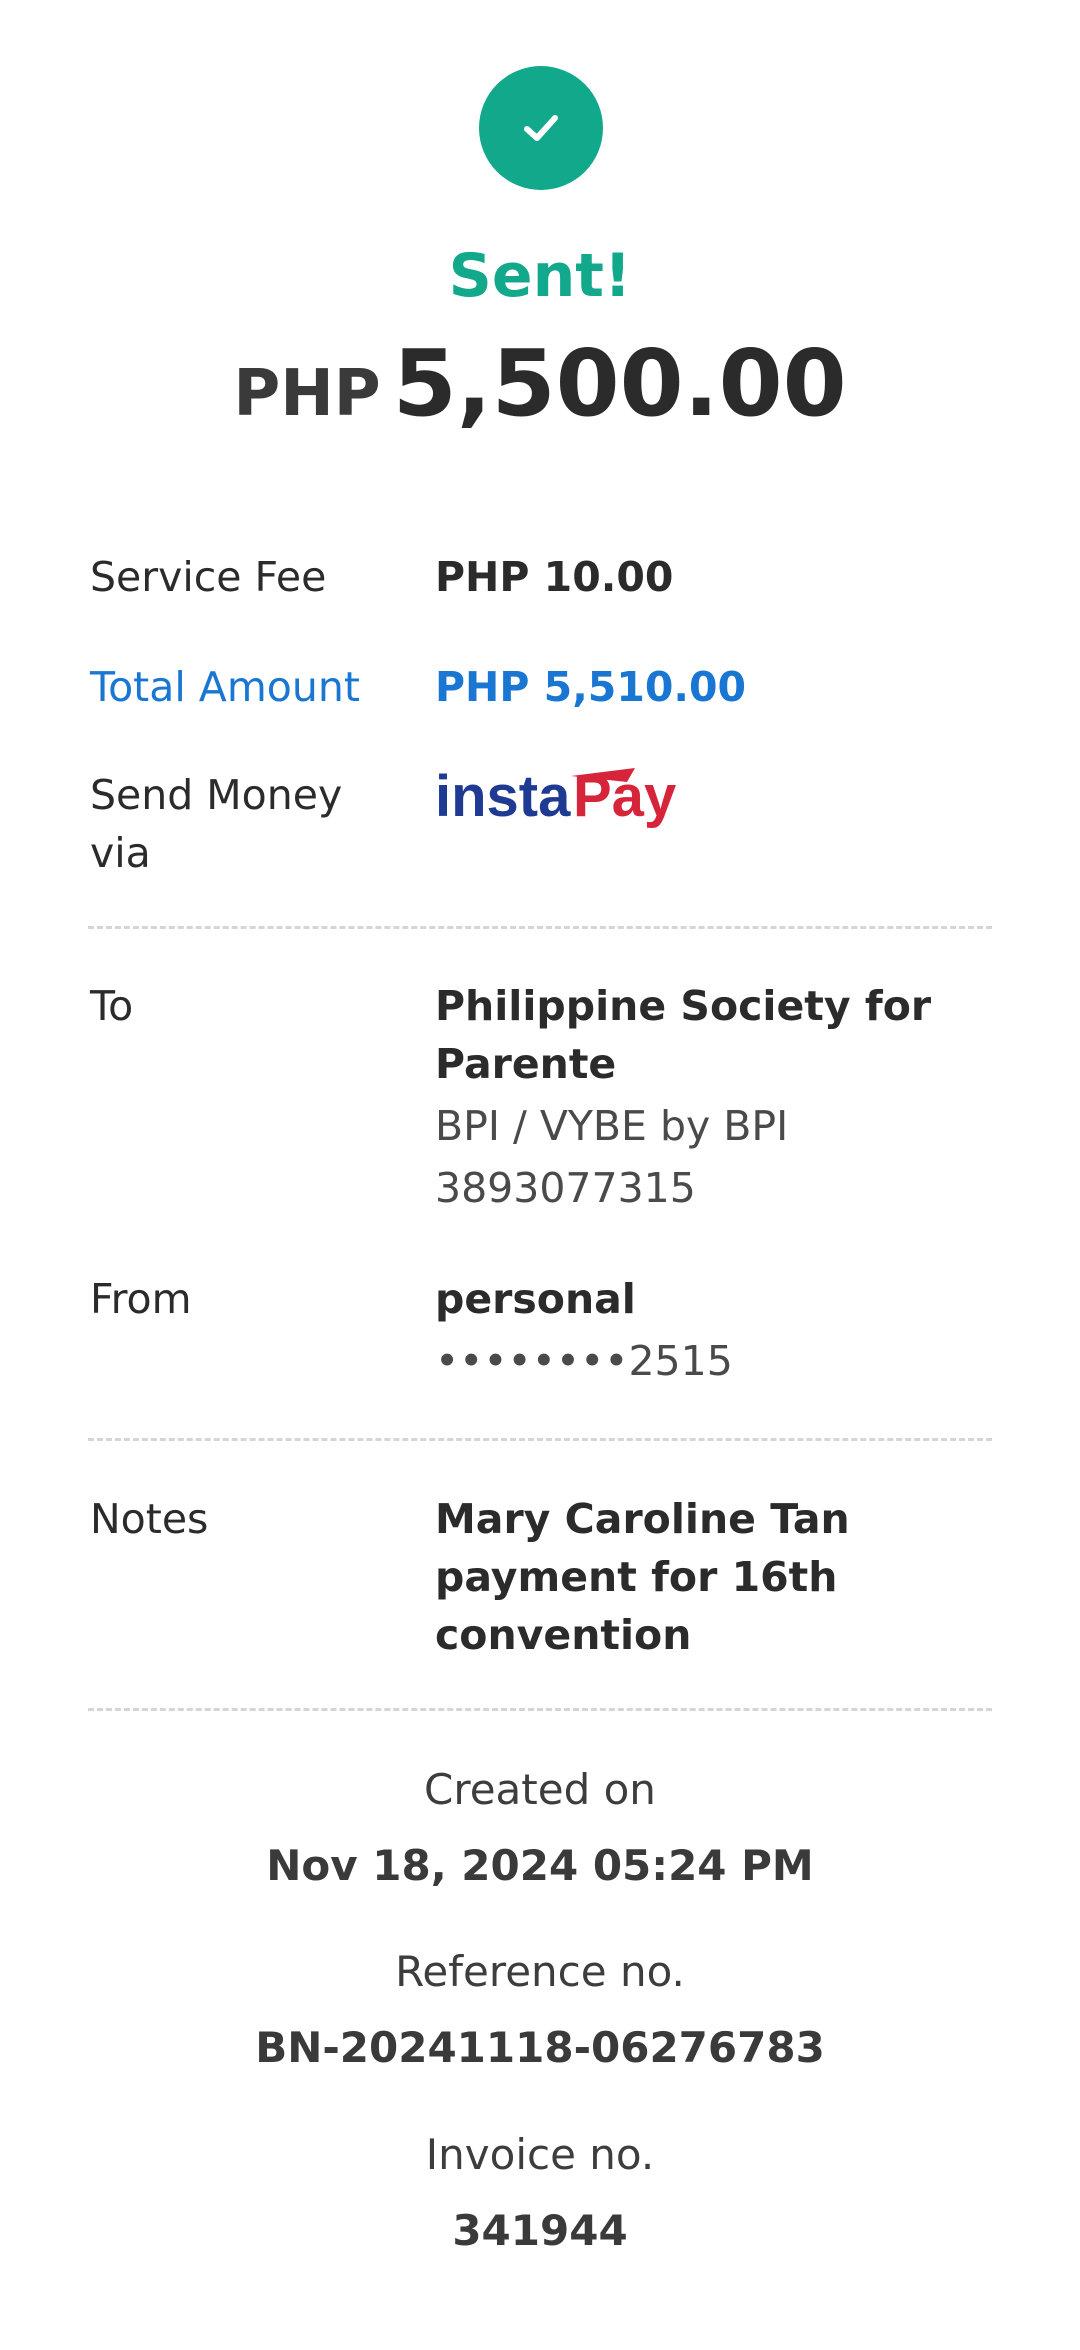 The width and height of the screenshot is (1080, 2350). I want to click on from-row: From personal ••••••••2515, so click(540, 1330).